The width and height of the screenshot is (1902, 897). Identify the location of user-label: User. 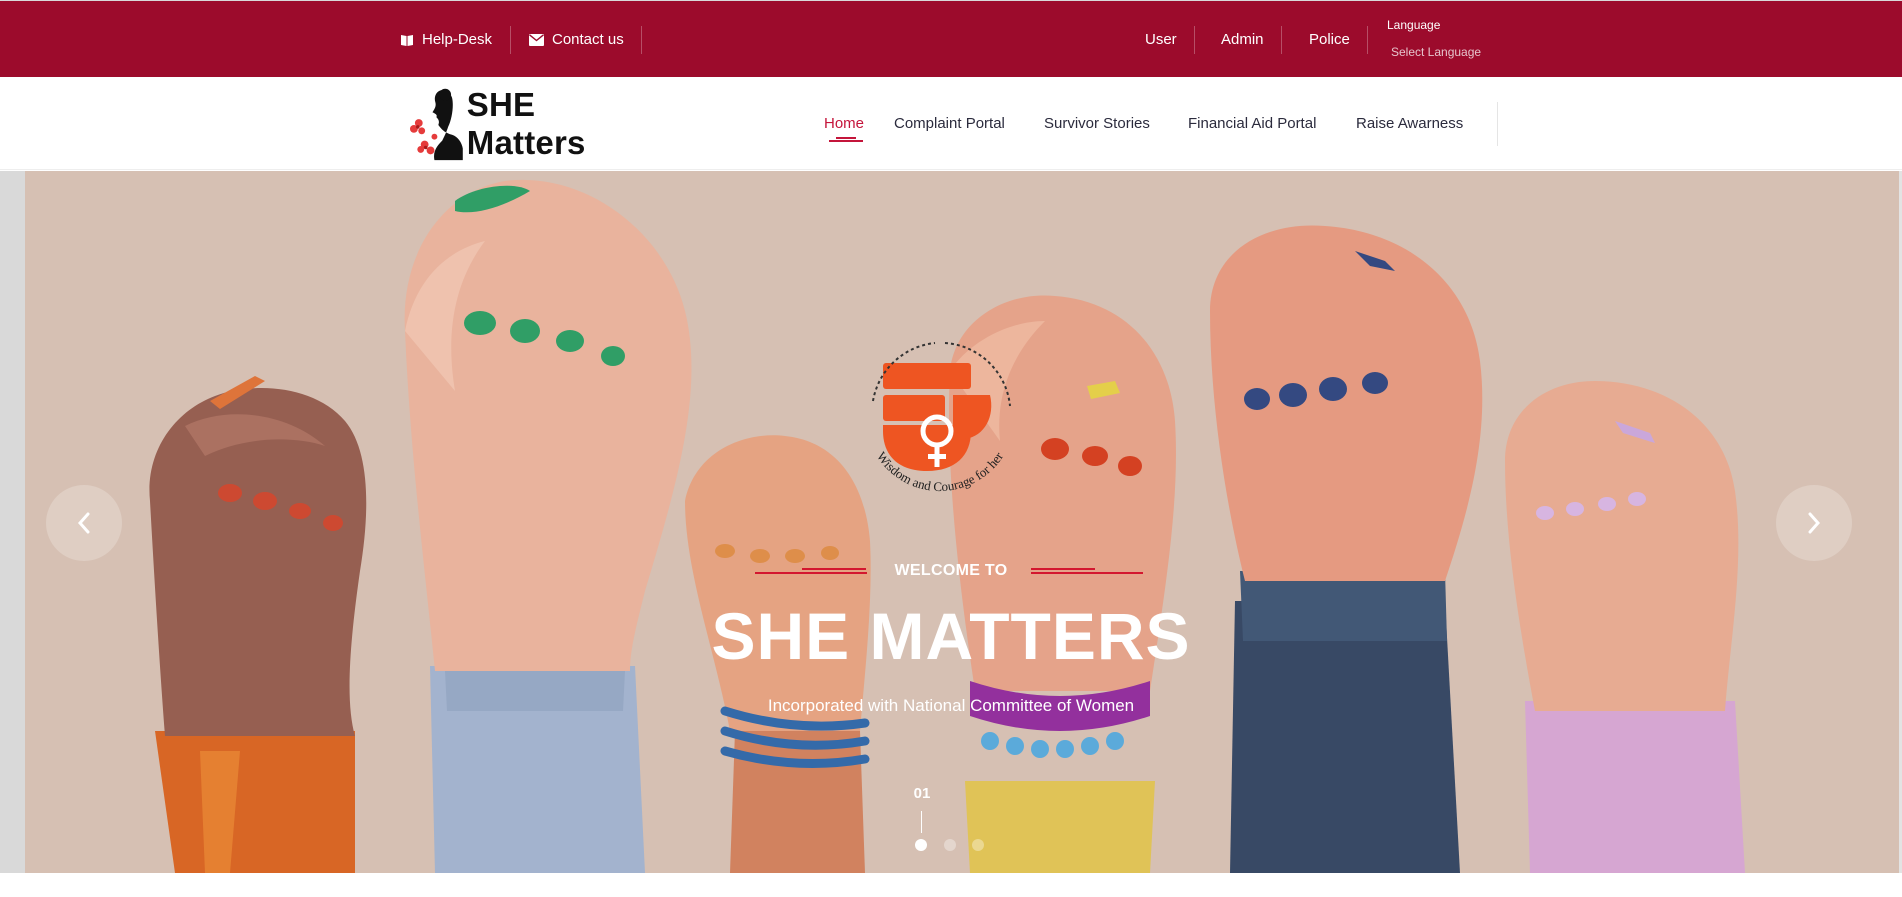
(1161, 39).